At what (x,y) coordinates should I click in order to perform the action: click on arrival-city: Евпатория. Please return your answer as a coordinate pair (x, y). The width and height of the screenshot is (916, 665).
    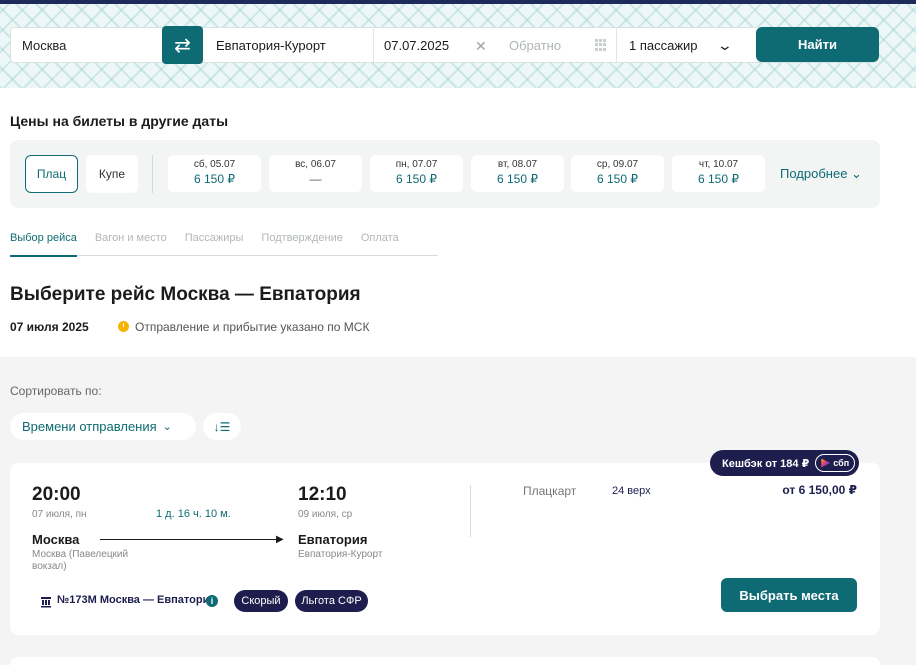
    Looking at the image, I should click on (333, 539).